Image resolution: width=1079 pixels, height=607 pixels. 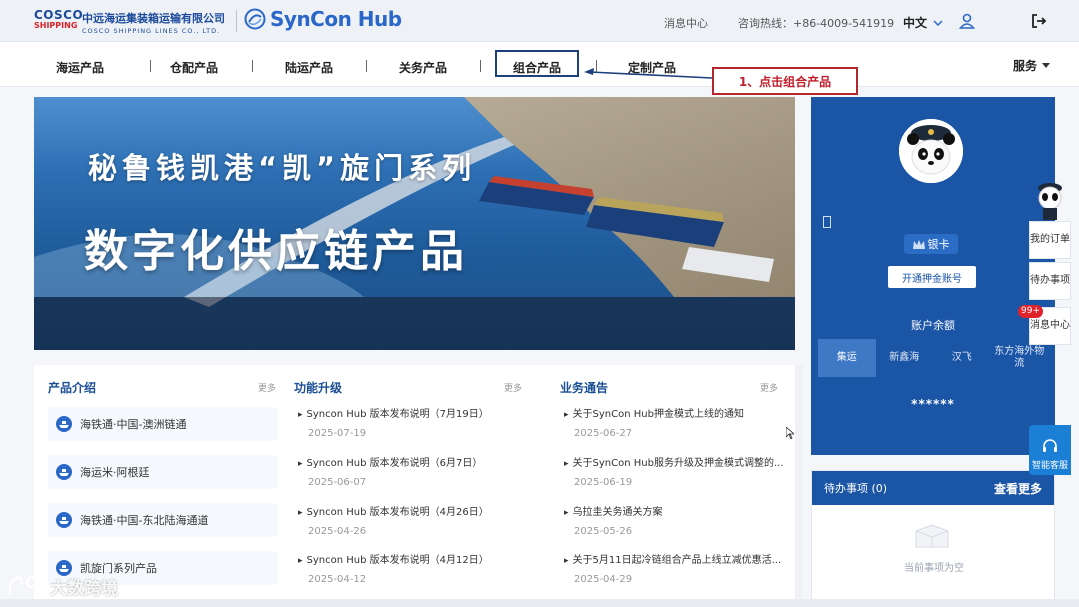 What do you see at coordinates (584, 388) in the screenshot?
I see `notices-title: 业务通告` at bounding box center [584, 388].